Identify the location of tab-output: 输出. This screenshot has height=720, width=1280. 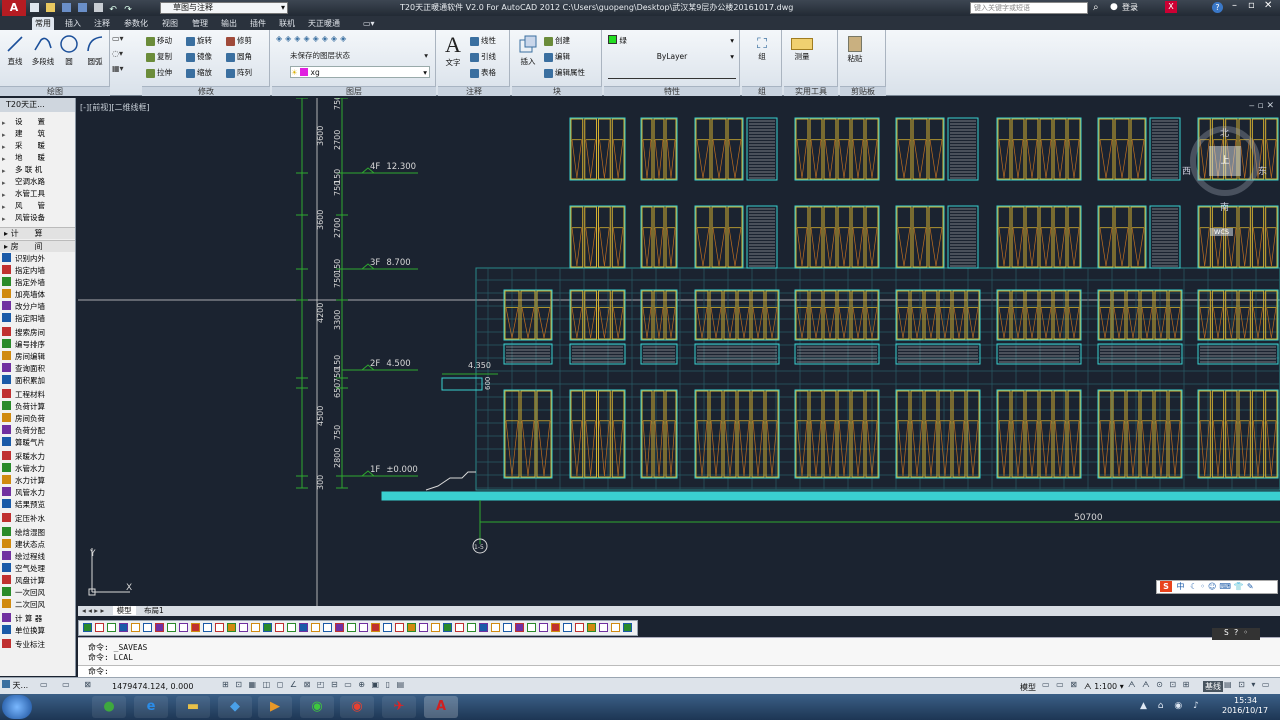
(229, 23).